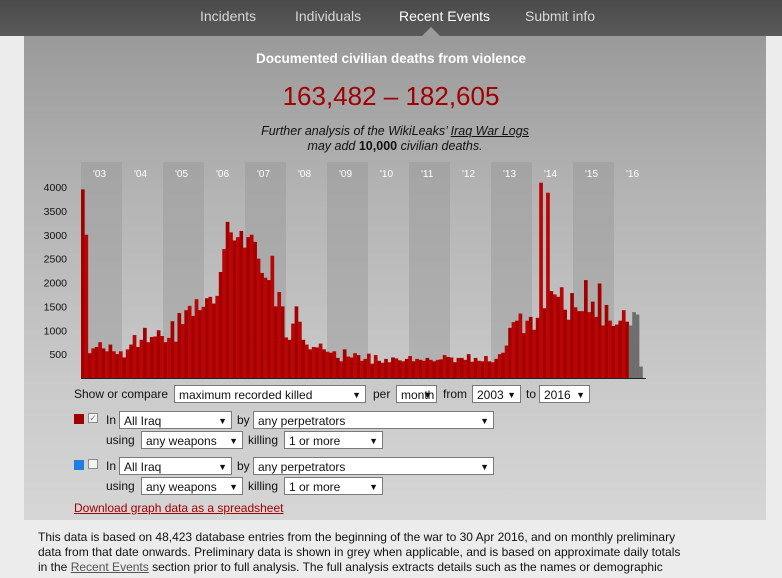 Image resolution: width=782 pixels, height=578 pixels. What do you see at coordinates (228, 16) in the screenshot?
I see `tab-incidents: Incidents` at bounding box center [228, 16].